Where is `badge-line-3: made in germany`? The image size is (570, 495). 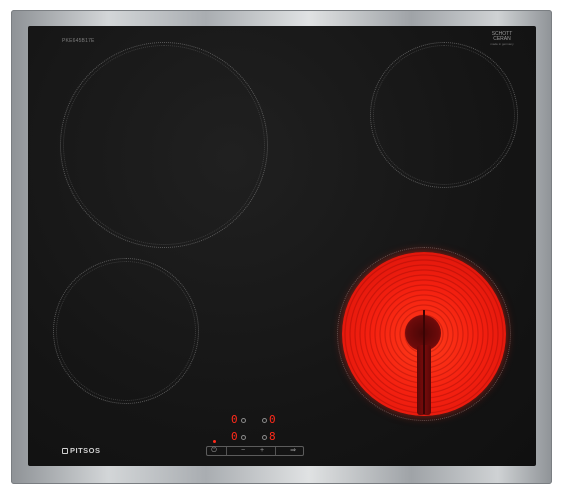
badge-line-3: made in germany is located at coordinates (502, 44).